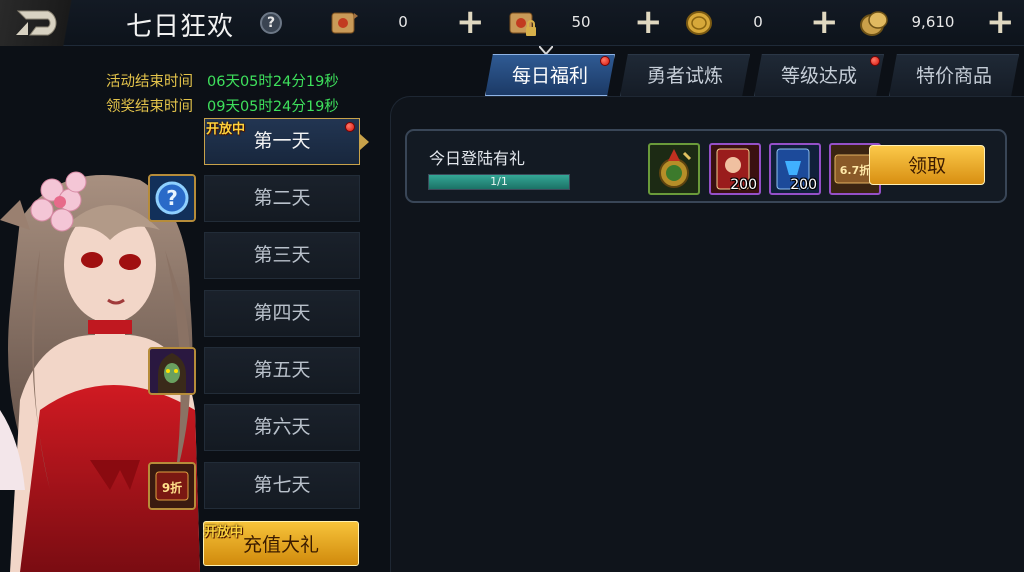 This screenshot has height=572, width=1024. I want to click on tab-level-reached: 等级达成, so click(819, 75).